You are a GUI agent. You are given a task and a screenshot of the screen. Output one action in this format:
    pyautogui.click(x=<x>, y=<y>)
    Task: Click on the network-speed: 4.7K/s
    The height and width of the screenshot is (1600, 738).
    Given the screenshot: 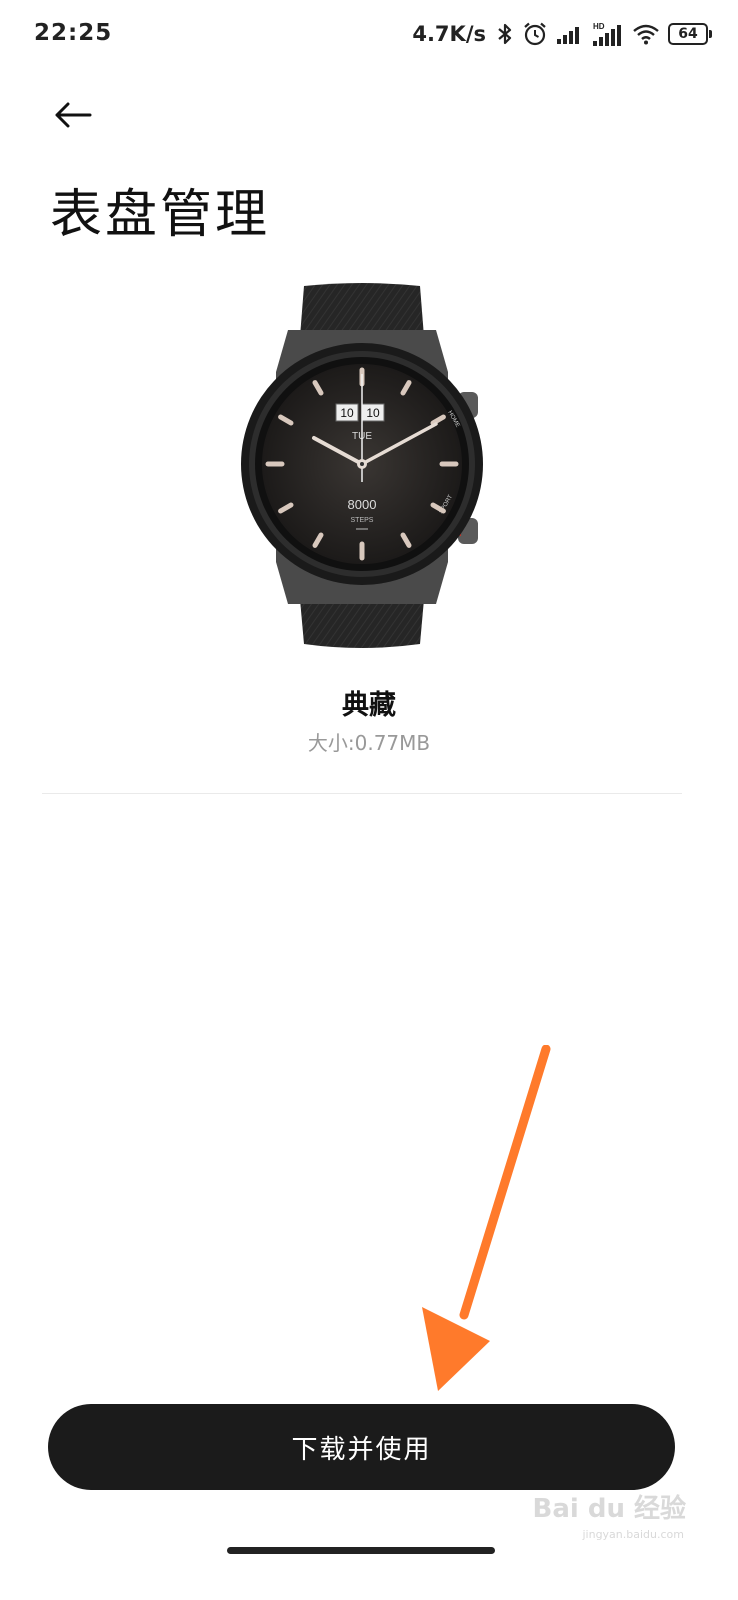 What is the action you would take?
    pyautogui.click(x=449, y=34)
    